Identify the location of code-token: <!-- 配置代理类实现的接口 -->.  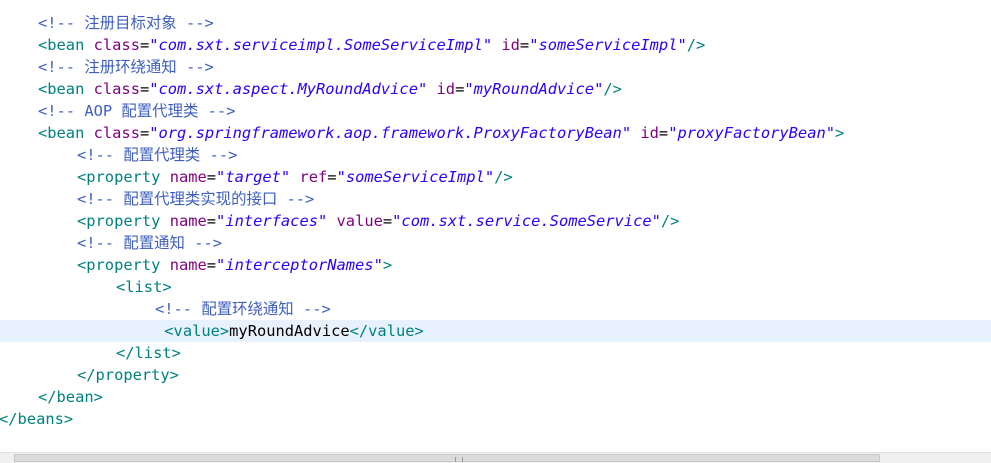
(196, 199).